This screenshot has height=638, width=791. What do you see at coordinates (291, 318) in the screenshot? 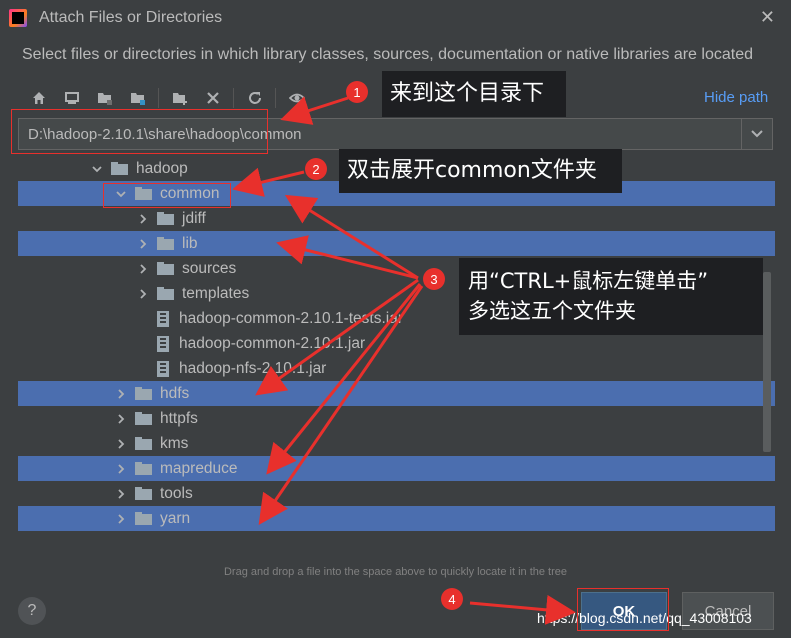
I see `tree-row-label: hadoop-common-2.10.1-tests.jar` at bounding box center [291, 318].